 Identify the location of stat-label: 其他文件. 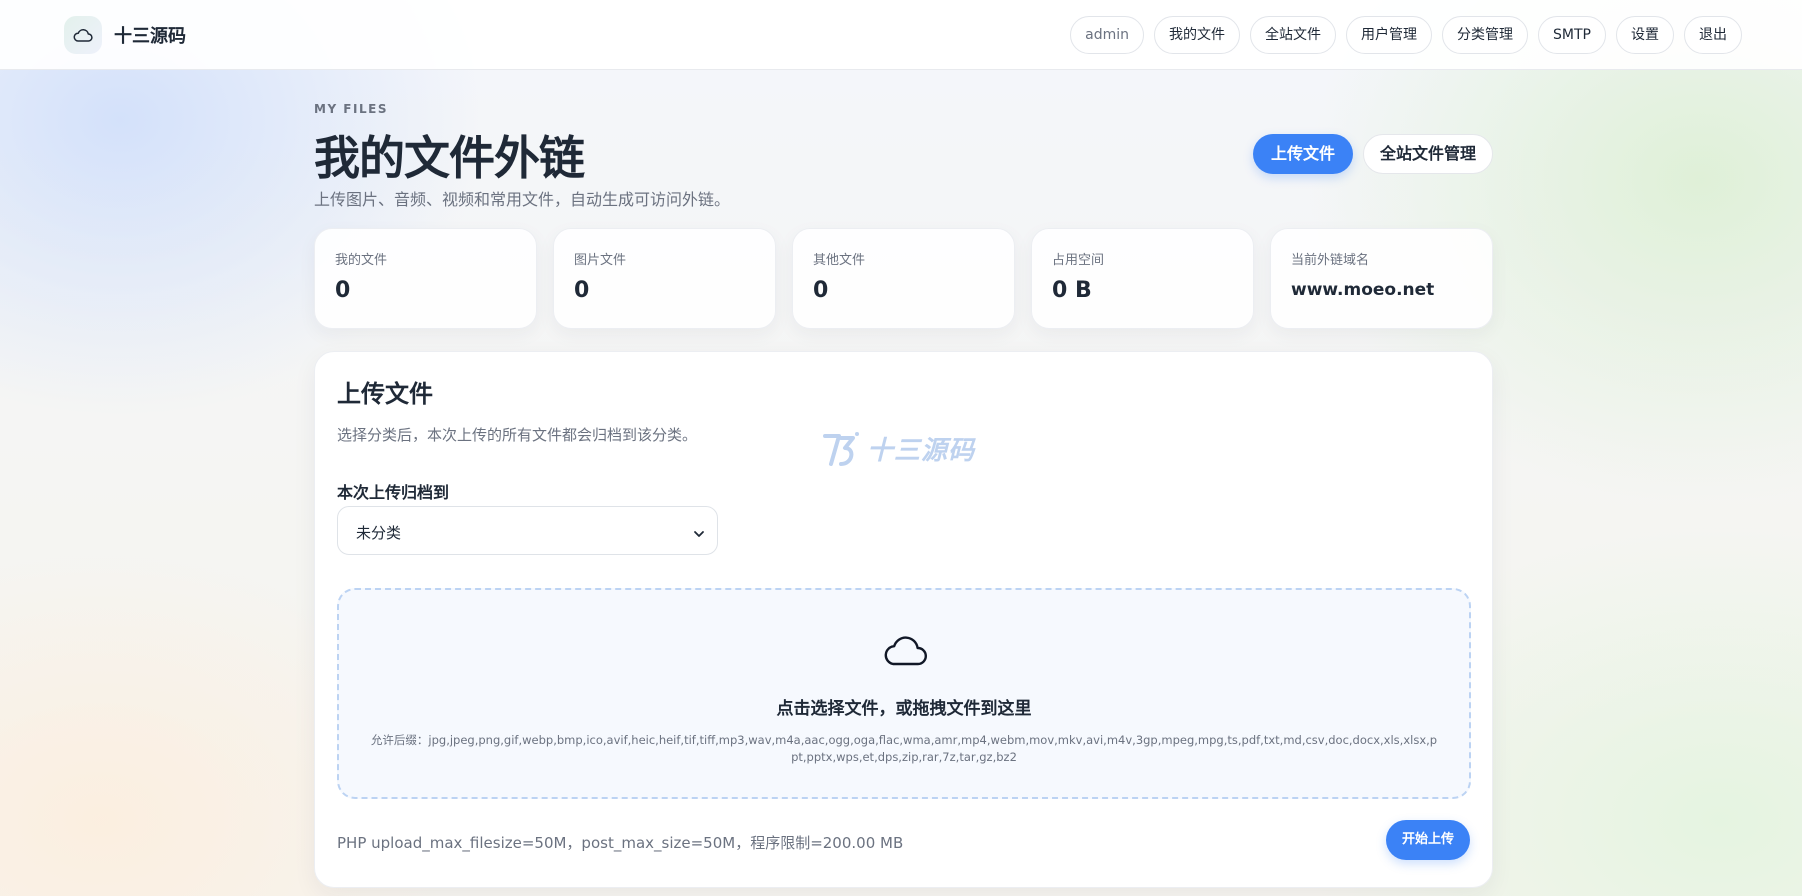
(839, 260).